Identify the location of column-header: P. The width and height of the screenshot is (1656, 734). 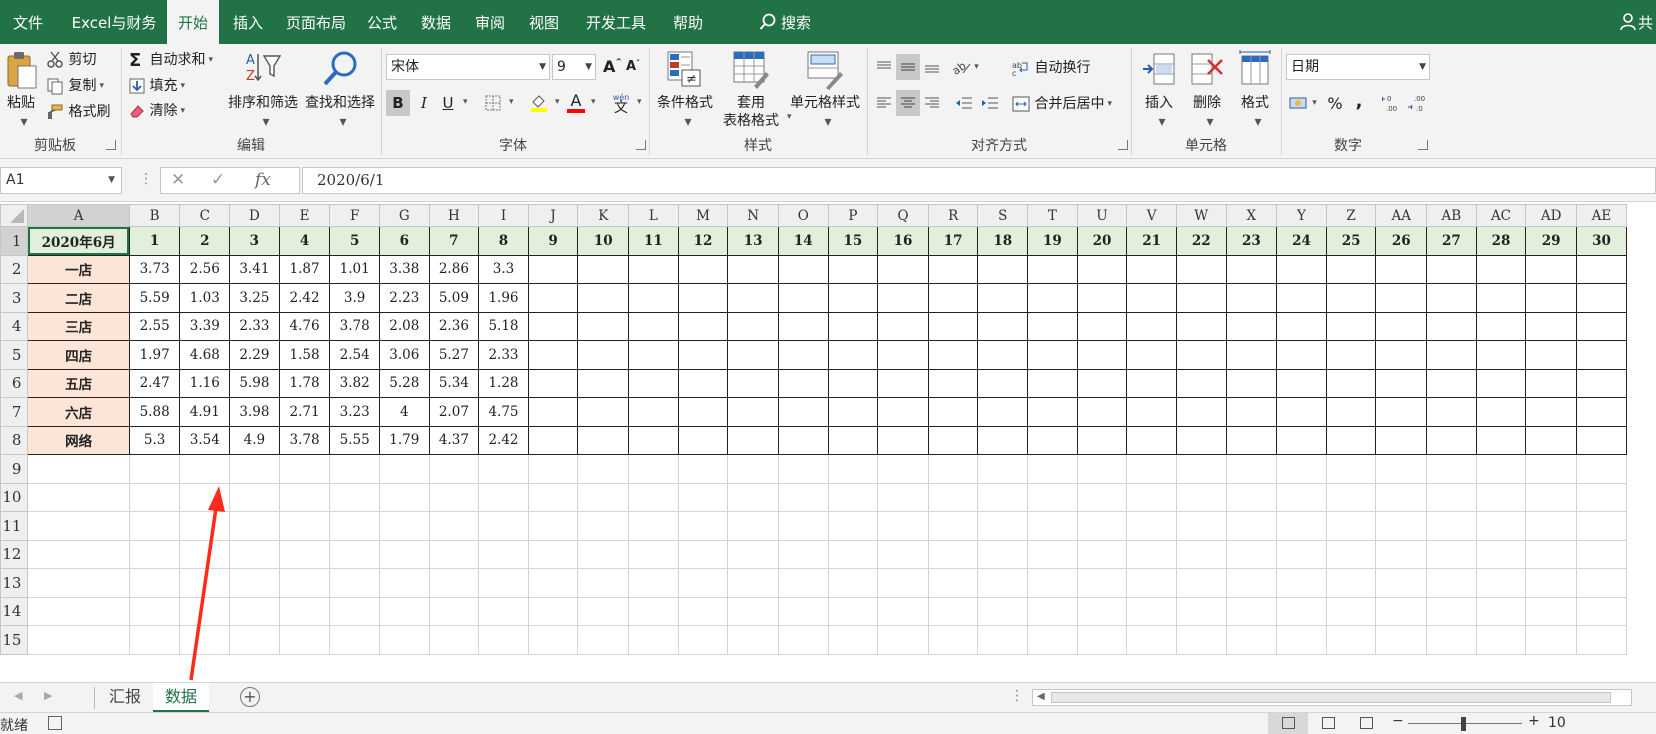
(853, 215).